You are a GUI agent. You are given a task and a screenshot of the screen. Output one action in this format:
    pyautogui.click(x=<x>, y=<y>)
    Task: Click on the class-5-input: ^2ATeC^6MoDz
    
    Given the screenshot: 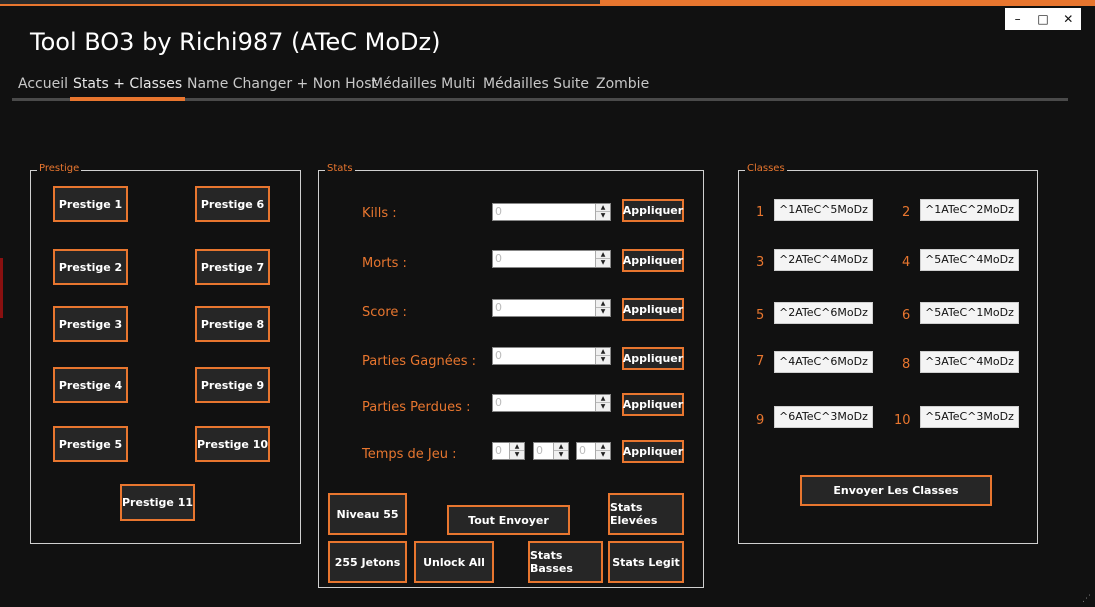 What is the action you would take?
    pyautogui.click(x=823, y=313)
    